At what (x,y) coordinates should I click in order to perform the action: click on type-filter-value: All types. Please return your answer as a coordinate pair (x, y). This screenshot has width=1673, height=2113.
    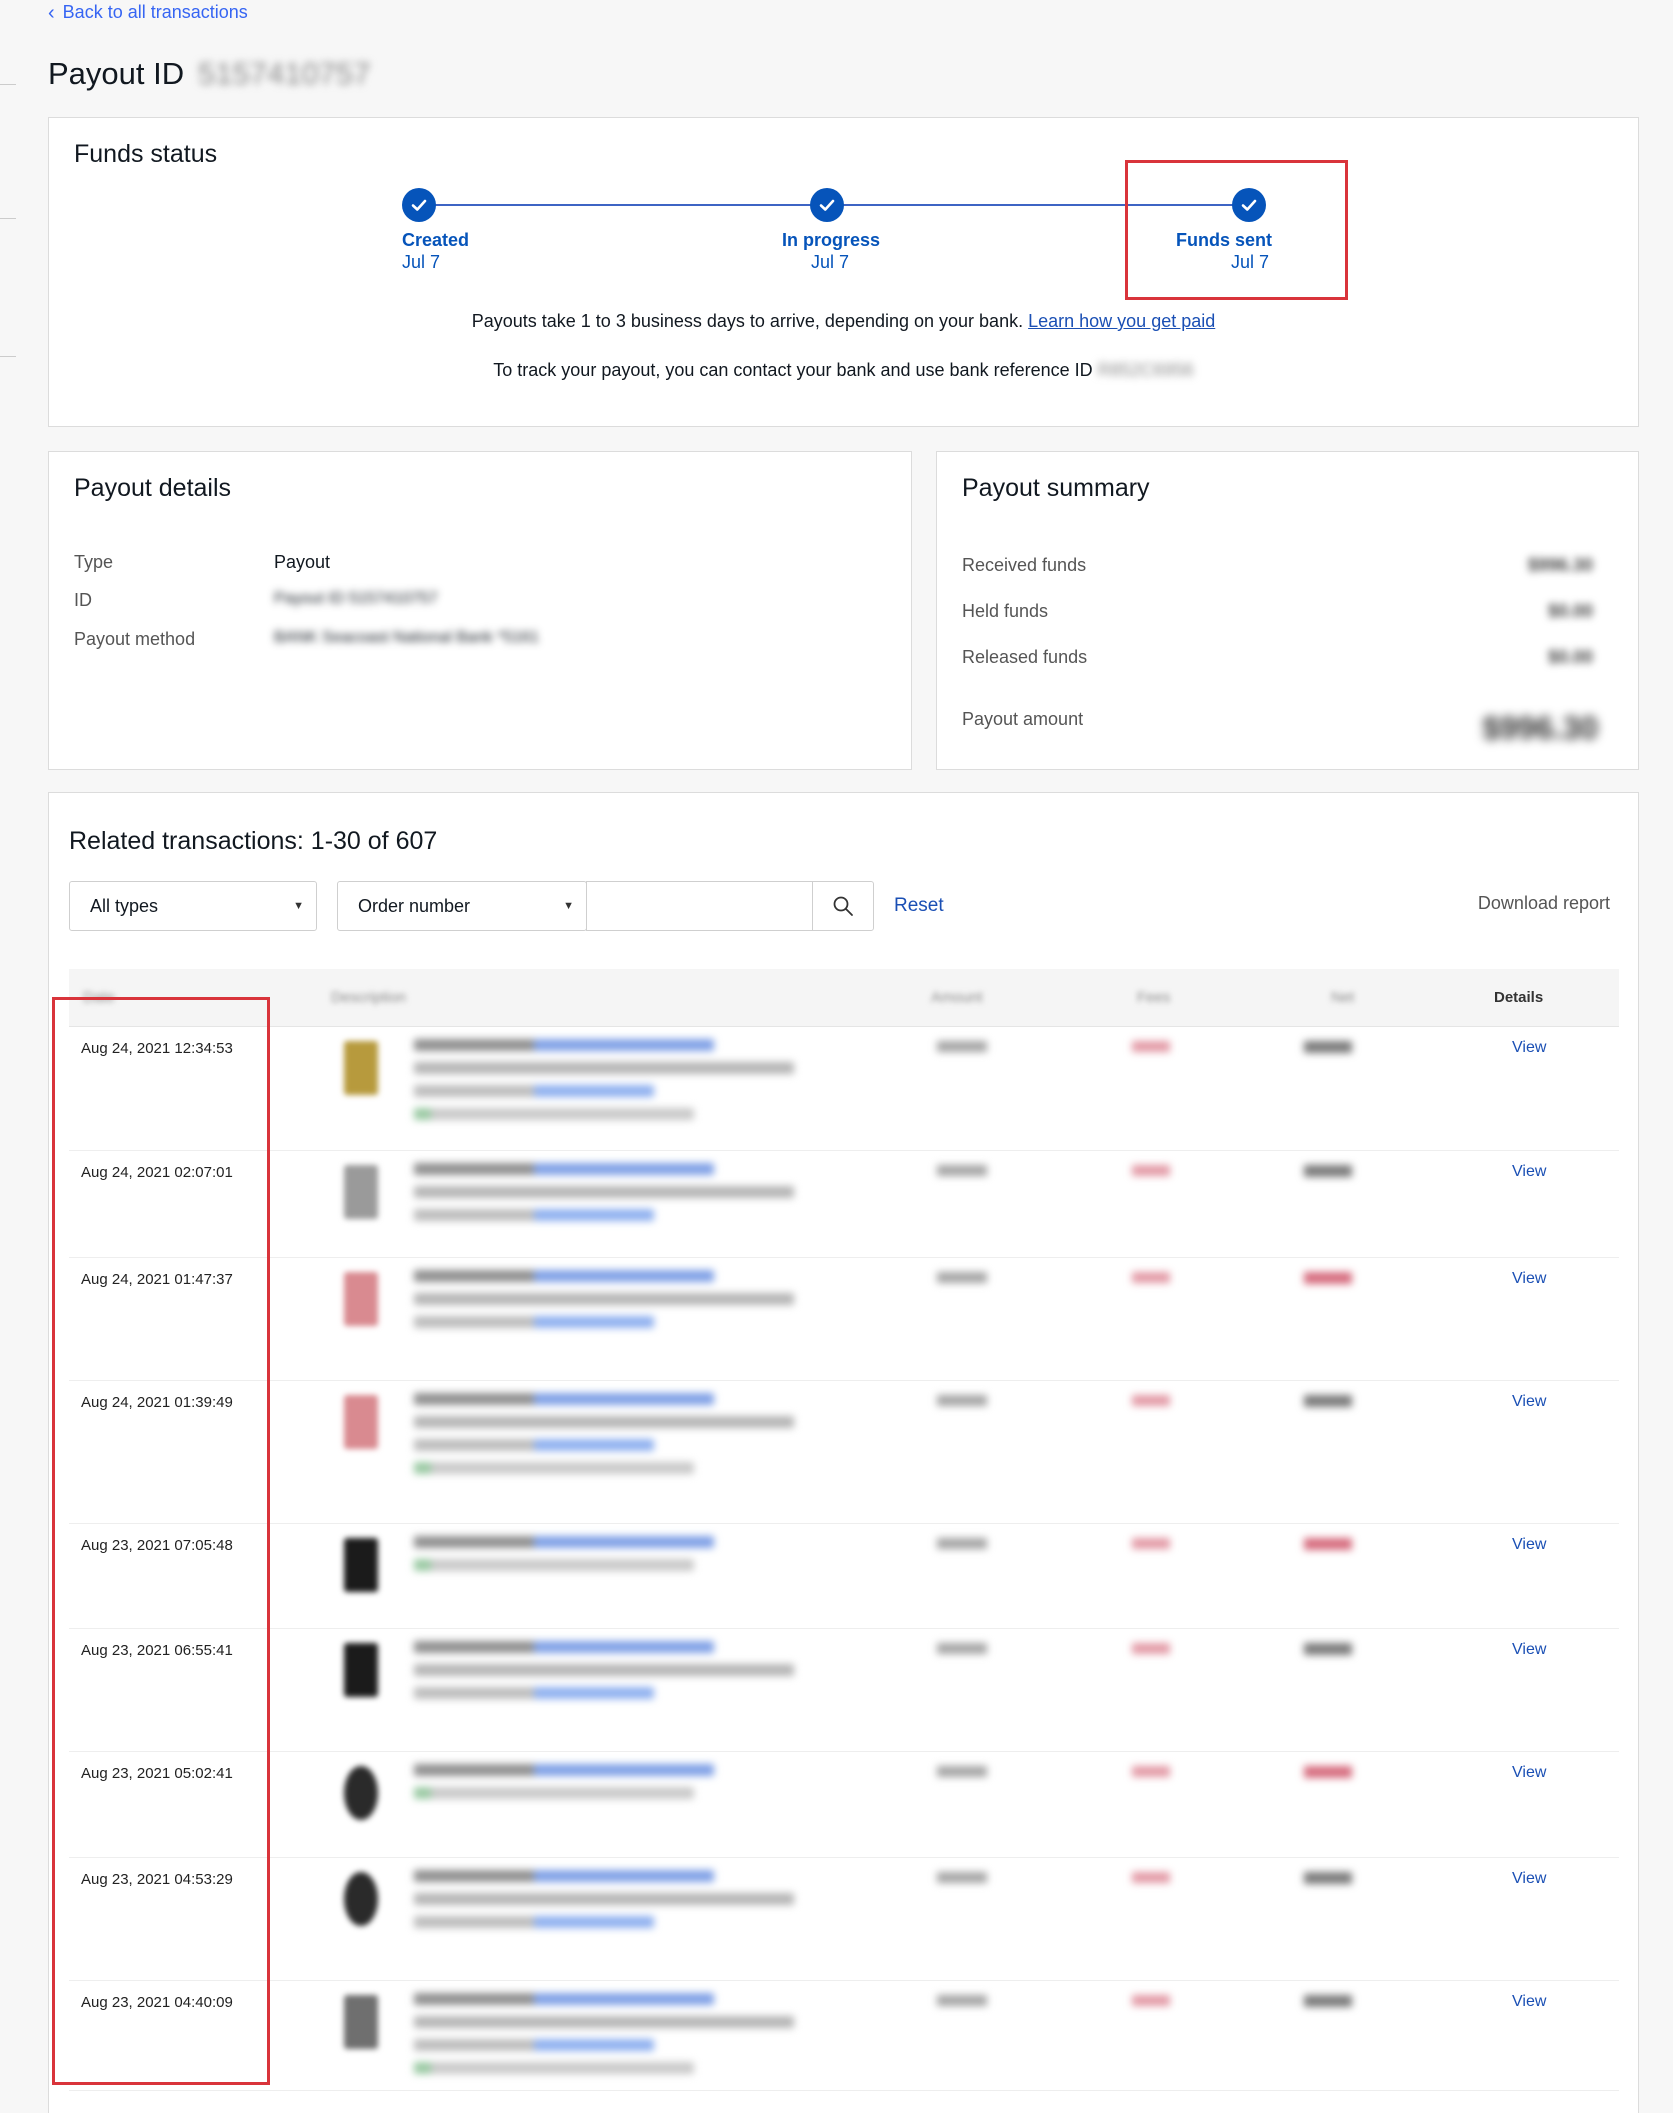
    Looking at the image, I should click on (124, 905).